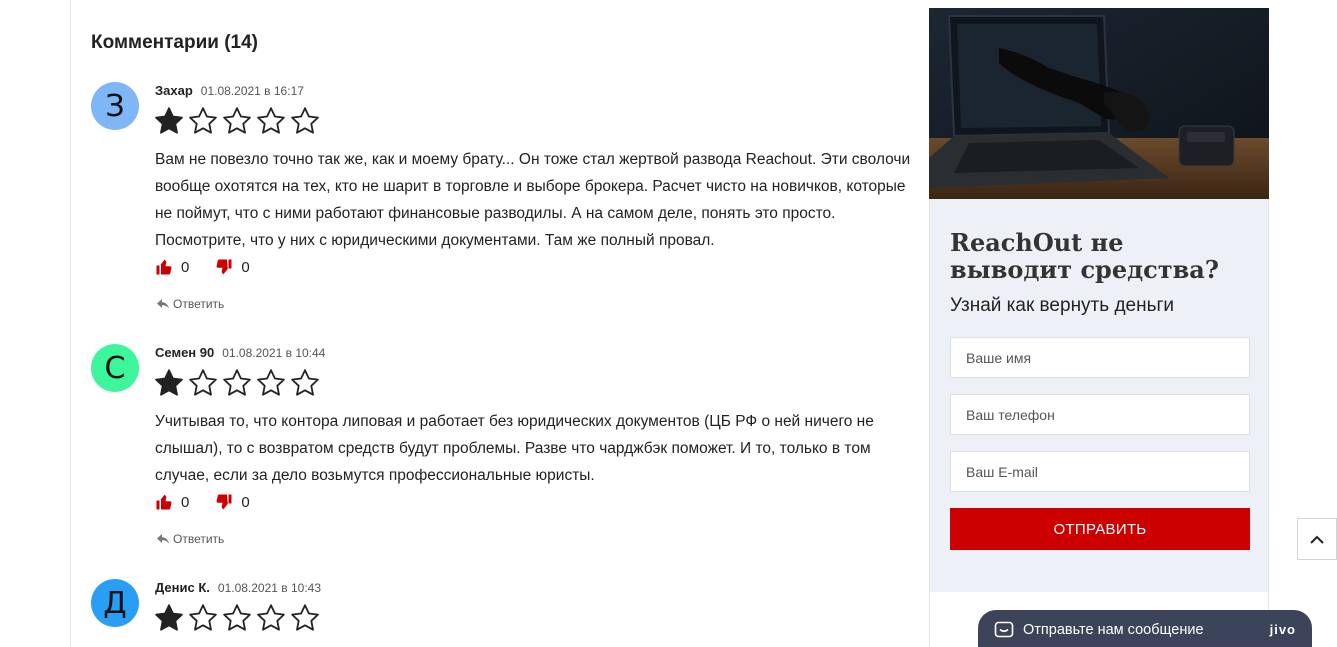 This screenshot has width=1337, height=647. I want to click on scroll-top-button, so click(1317, 539).